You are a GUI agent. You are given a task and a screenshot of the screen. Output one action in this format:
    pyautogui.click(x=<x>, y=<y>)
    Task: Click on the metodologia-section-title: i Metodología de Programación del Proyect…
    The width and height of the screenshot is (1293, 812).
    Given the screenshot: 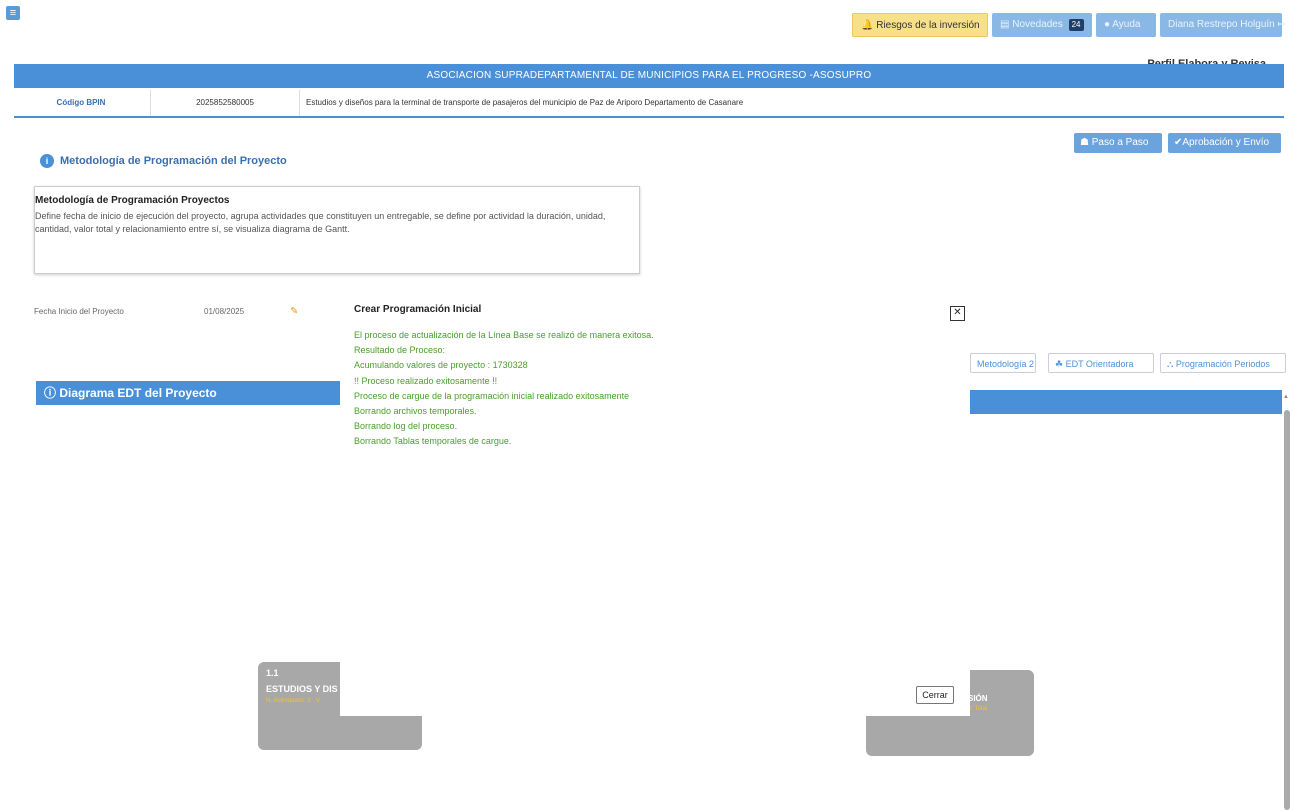 What is the action you would take?
    pyautogui.click(x=163, y=161)
    